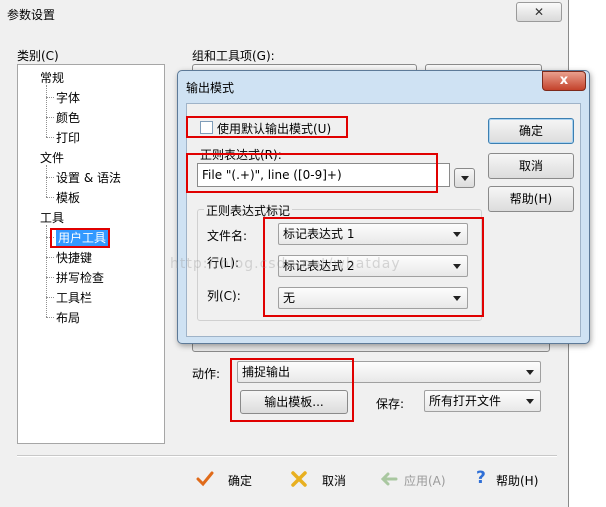  What do you see at coordinates (267, 127) in the screenshot?
I see `default-mode-highlight` at bounding box center [267, 127].